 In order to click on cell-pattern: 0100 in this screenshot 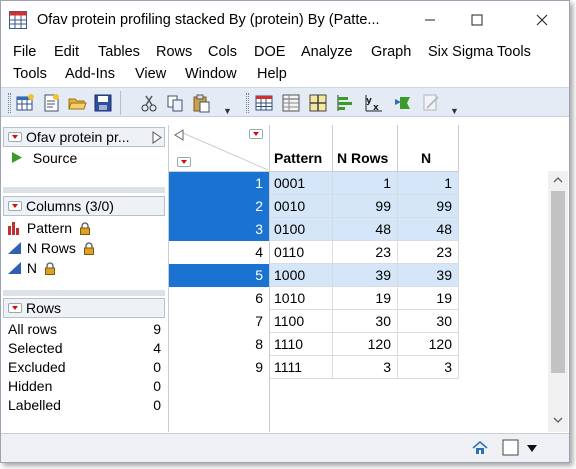, I will do `click(301, 229)`.